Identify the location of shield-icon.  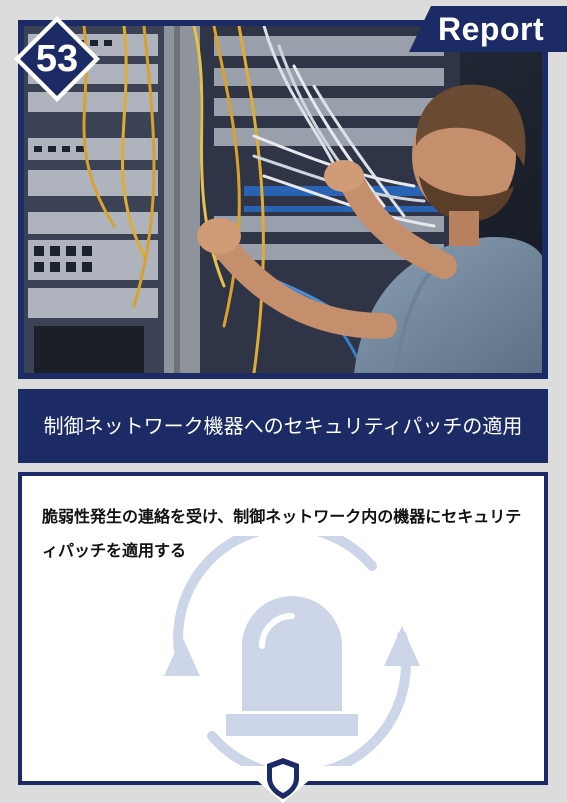
(283, 776).